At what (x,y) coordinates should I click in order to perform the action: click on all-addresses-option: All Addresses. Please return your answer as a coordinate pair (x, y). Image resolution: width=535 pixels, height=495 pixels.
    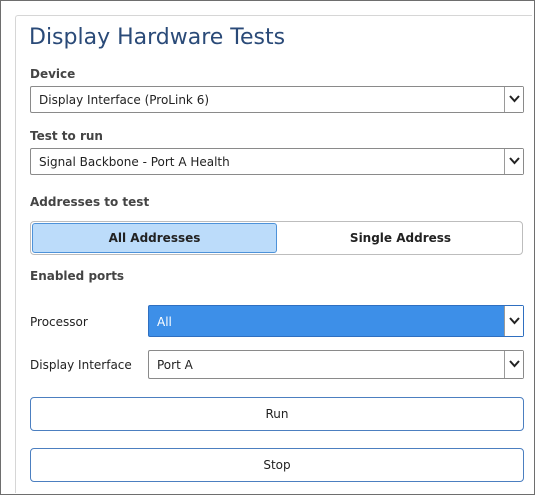
    Looking at the image, I should click on (154, 238).